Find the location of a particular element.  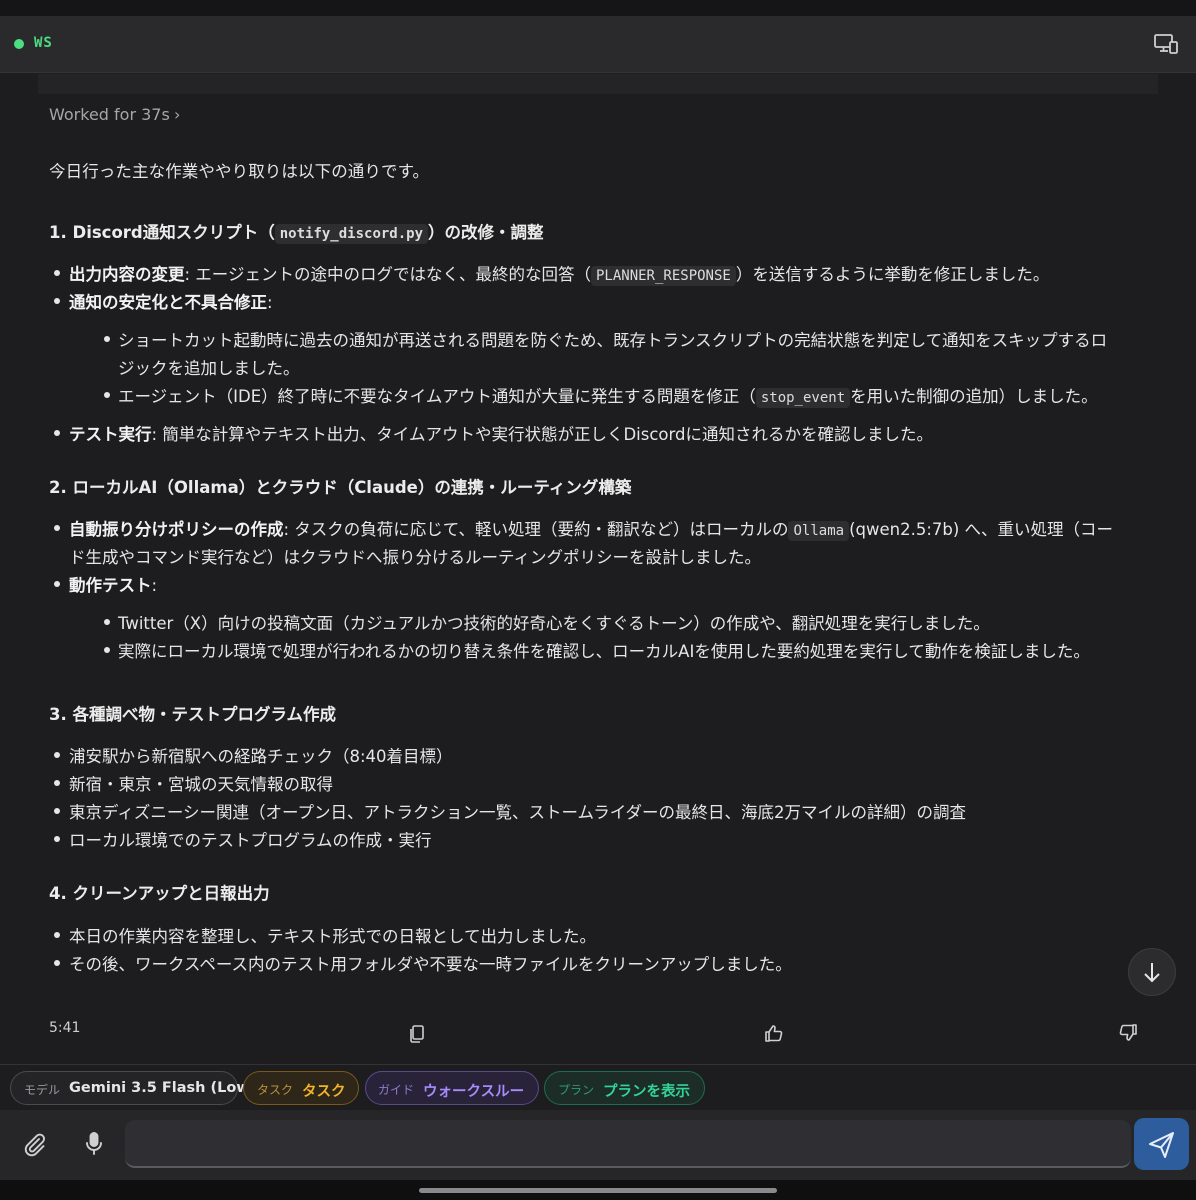

sub-list-item-continued: ジックを追加しました。 is located at coordinates (209, 368).